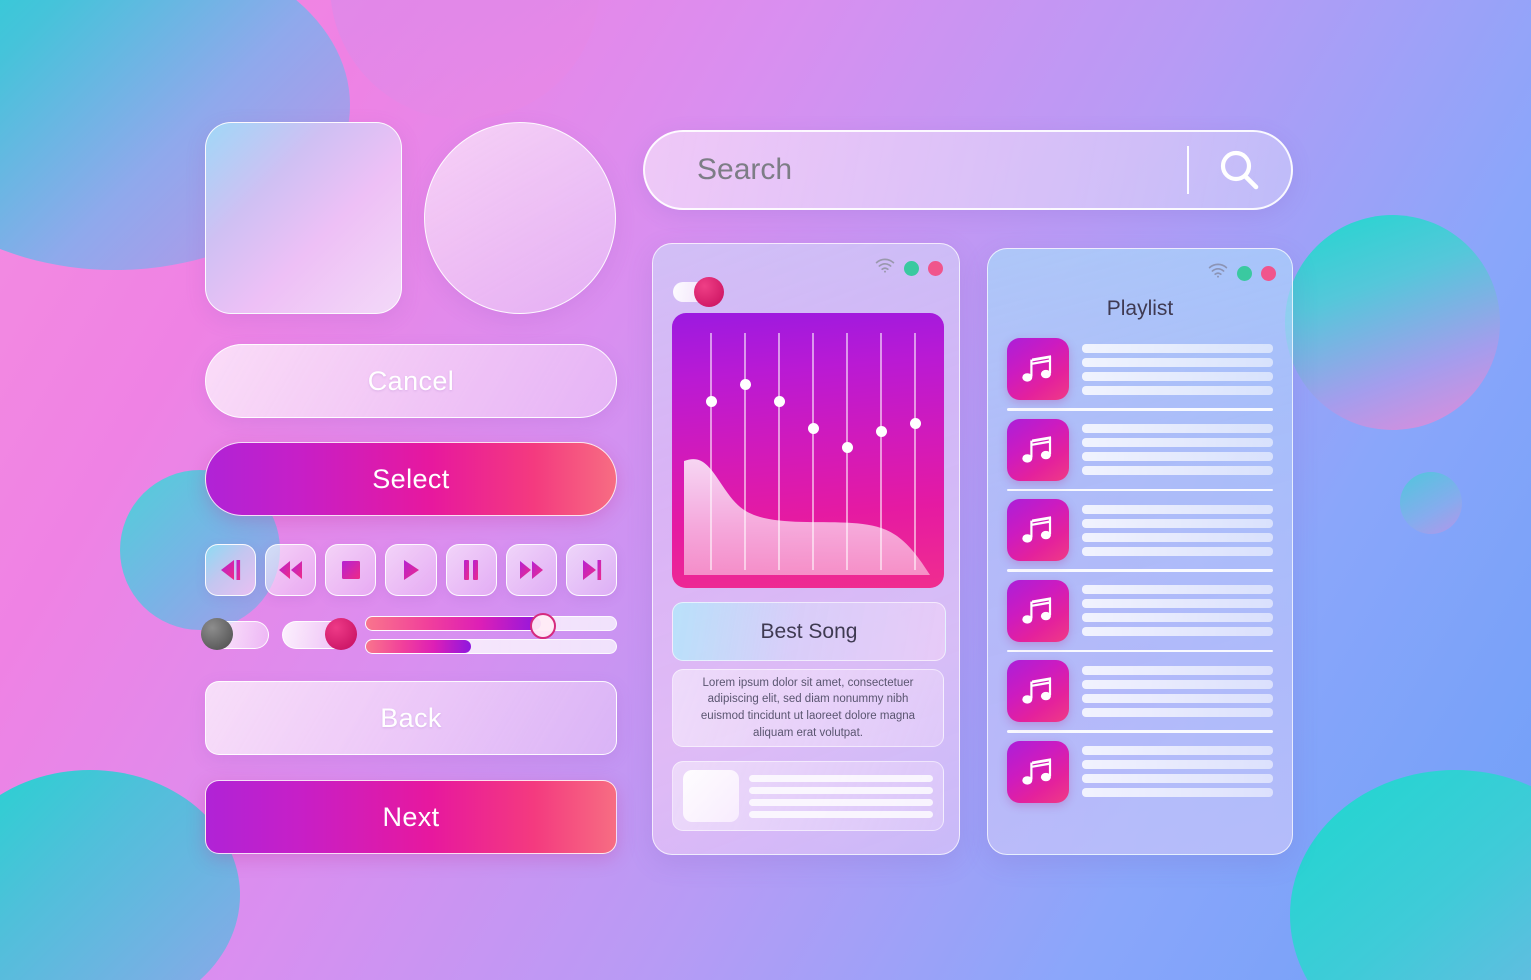  I want to click on image-placeholder, so click(711, 796).